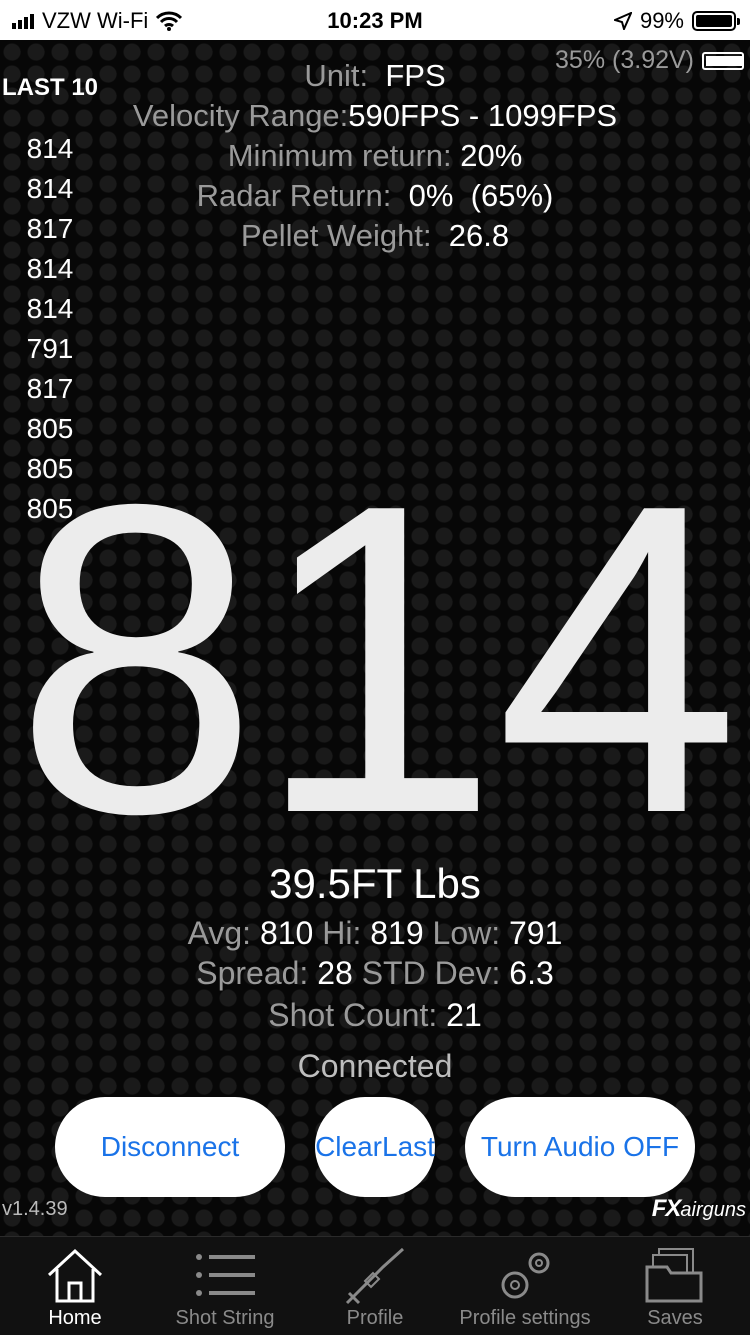 The image size is (750, 1335). What do you see at coordinates (375, 1318) in the screenshot?
I see `tab-profile-label: Profile` at bounding box center [375, 1318].